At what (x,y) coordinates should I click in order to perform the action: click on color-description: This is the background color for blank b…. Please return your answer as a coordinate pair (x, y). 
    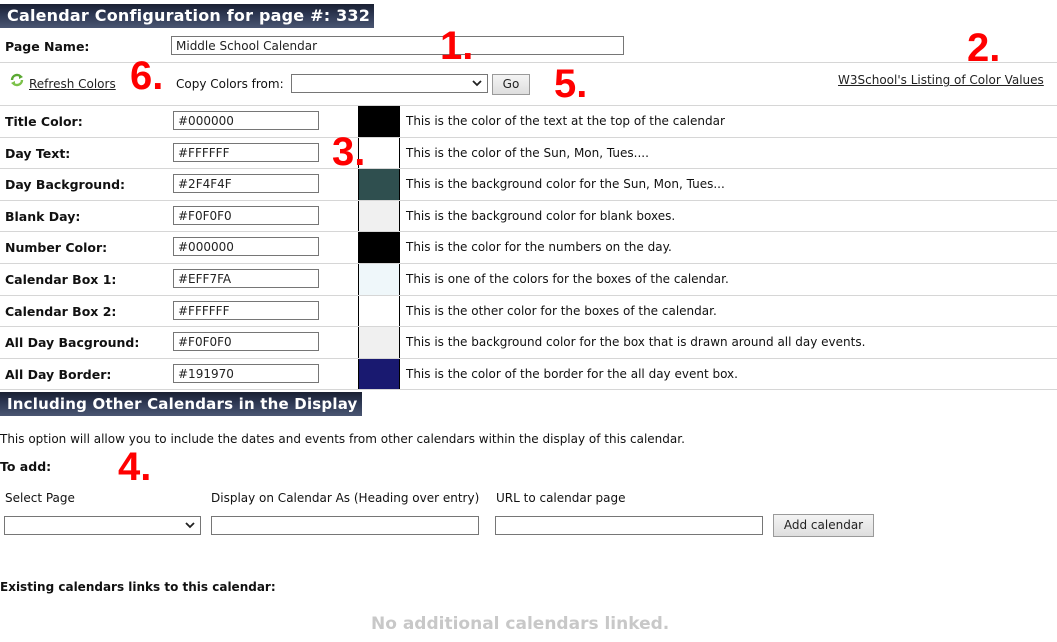
    Looking at the image, I should click on (541, 216).